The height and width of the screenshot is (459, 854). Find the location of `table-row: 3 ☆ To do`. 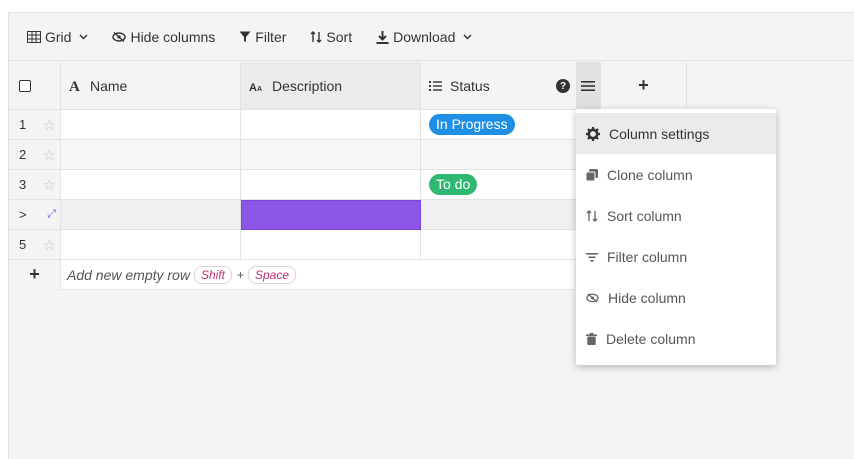

table-row: 3 ☆ To do is located at coordinates (293, 185).